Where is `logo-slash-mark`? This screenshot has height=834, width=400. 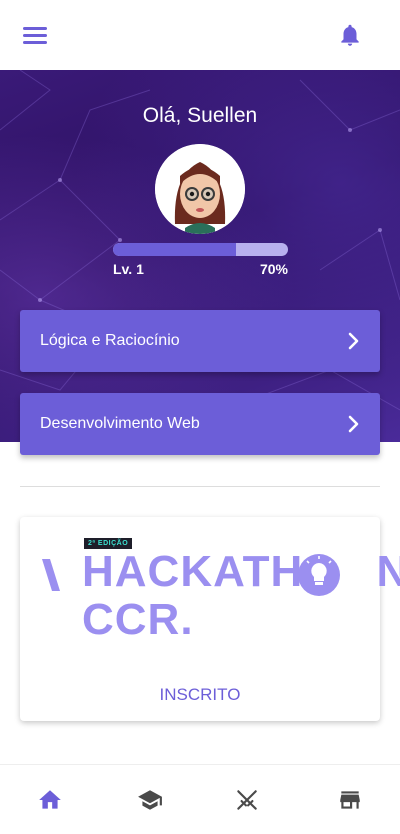
logo-slash-mark is located at coordinates (51, 575).